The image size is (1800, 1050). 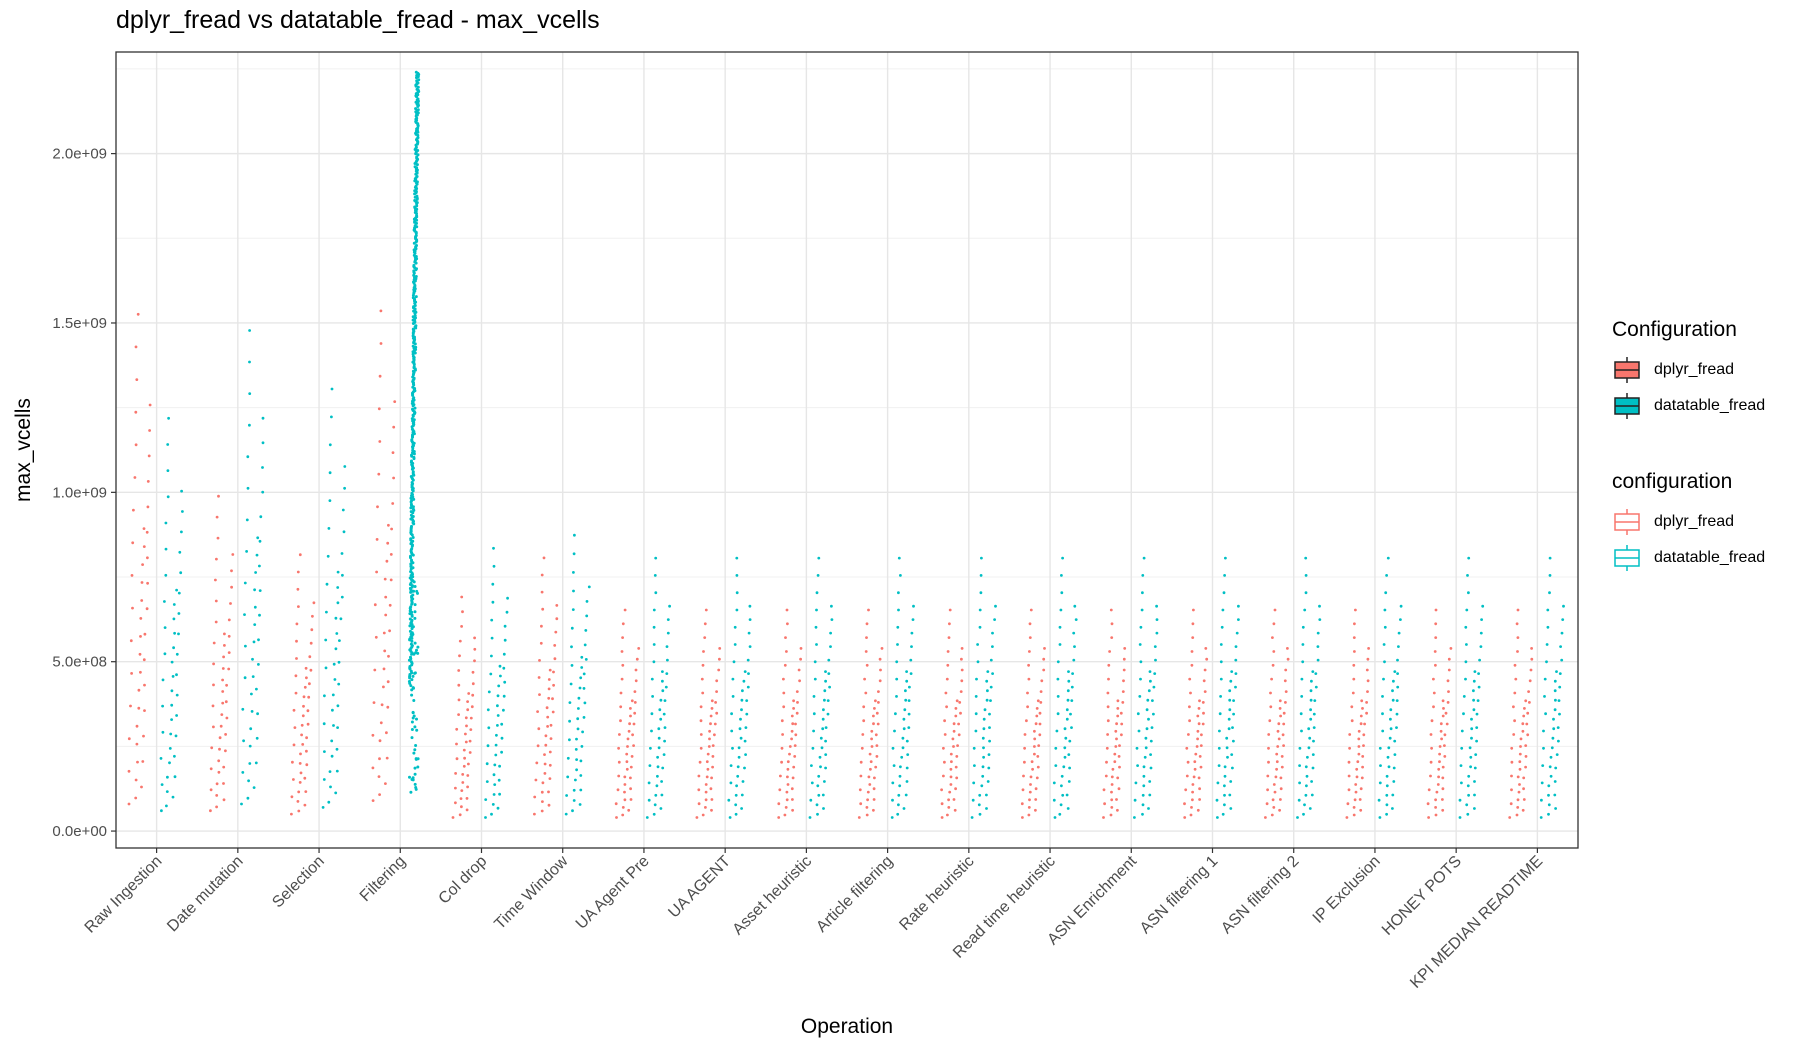 I want to click on x-tick-label: IP Exclusion, so click(x=1347, y=890).